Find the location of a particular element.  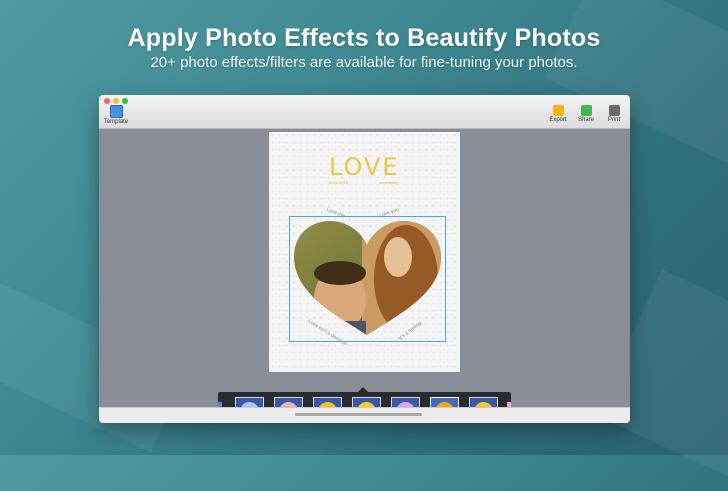

share-icon is located at coordinates (586, 110).